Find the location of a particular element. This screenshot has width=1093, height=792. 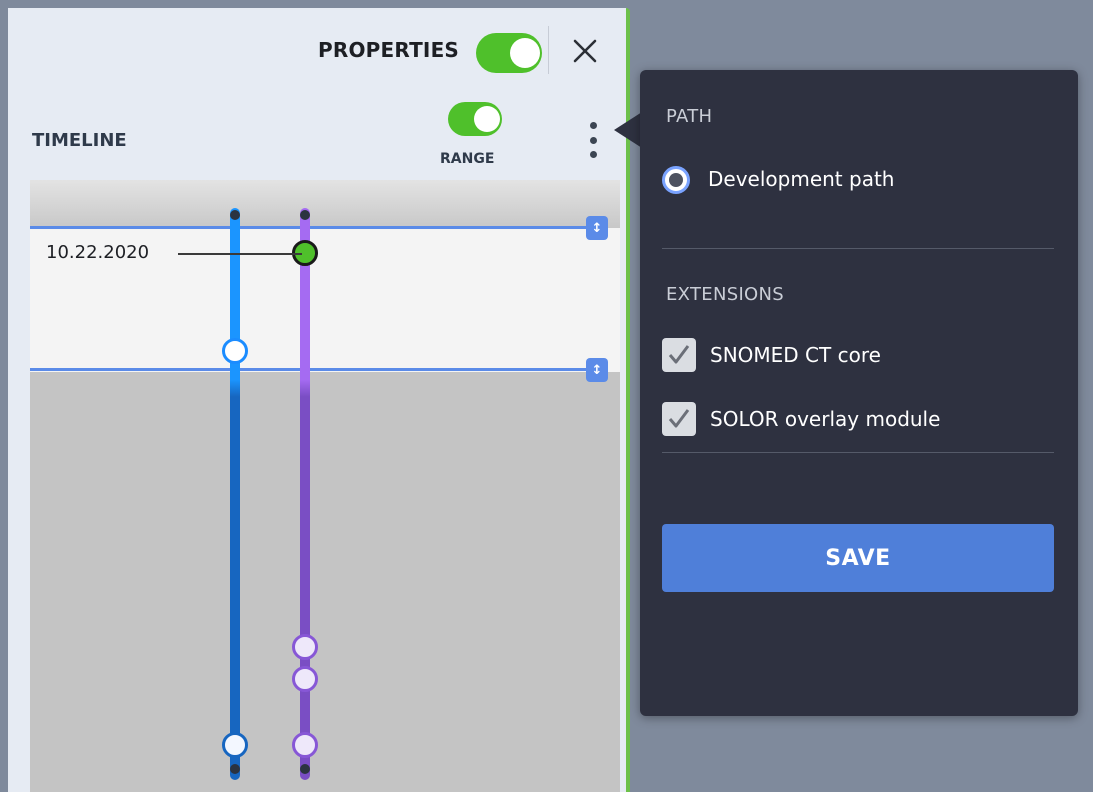

properties-toggle is located at coordinates (509, 53).